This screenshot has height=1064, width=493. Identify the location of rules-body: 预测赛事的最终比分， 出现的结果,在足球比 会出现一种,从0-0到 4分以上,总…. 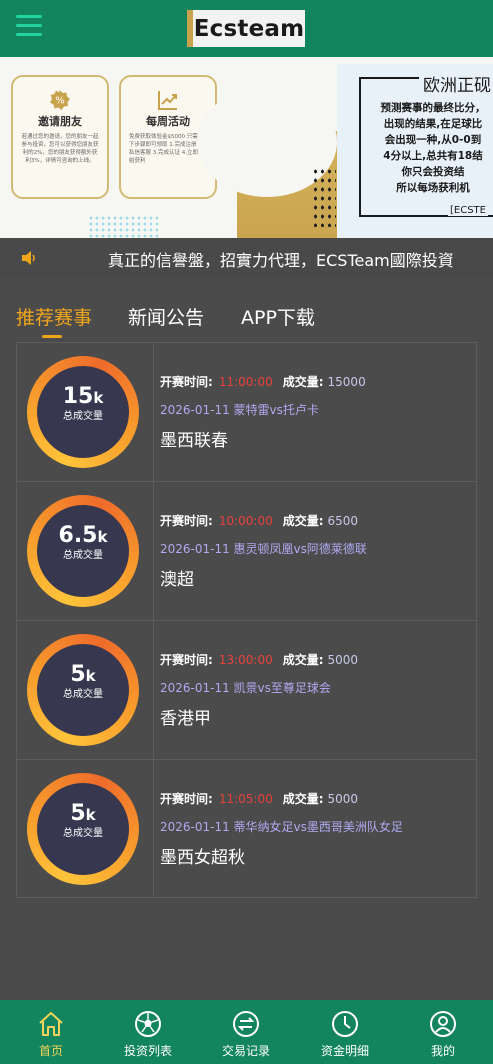
(430, 148).